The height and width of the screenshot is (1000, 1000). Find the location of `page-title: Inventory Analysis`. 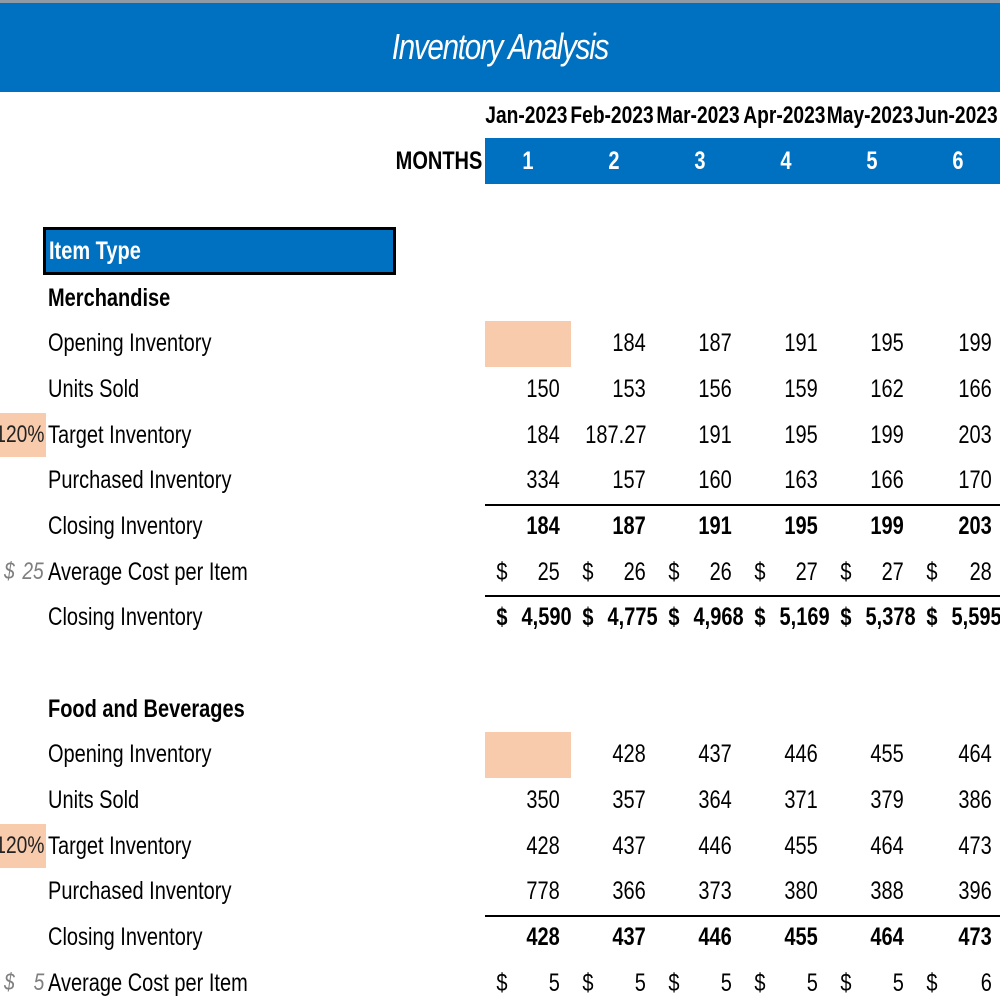

page-title: Inventory Analysis is located at coordinates (500, 46).